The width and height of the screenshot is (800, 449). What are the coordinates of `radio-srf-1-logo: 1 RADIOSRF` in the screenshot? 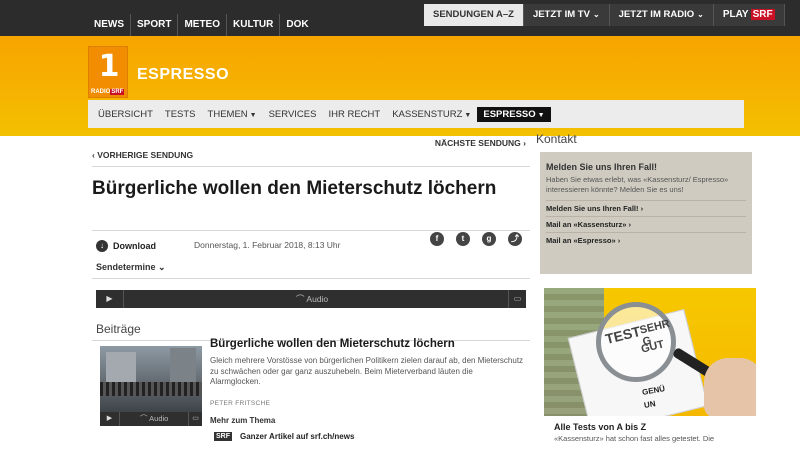 It's located at (108, 72).